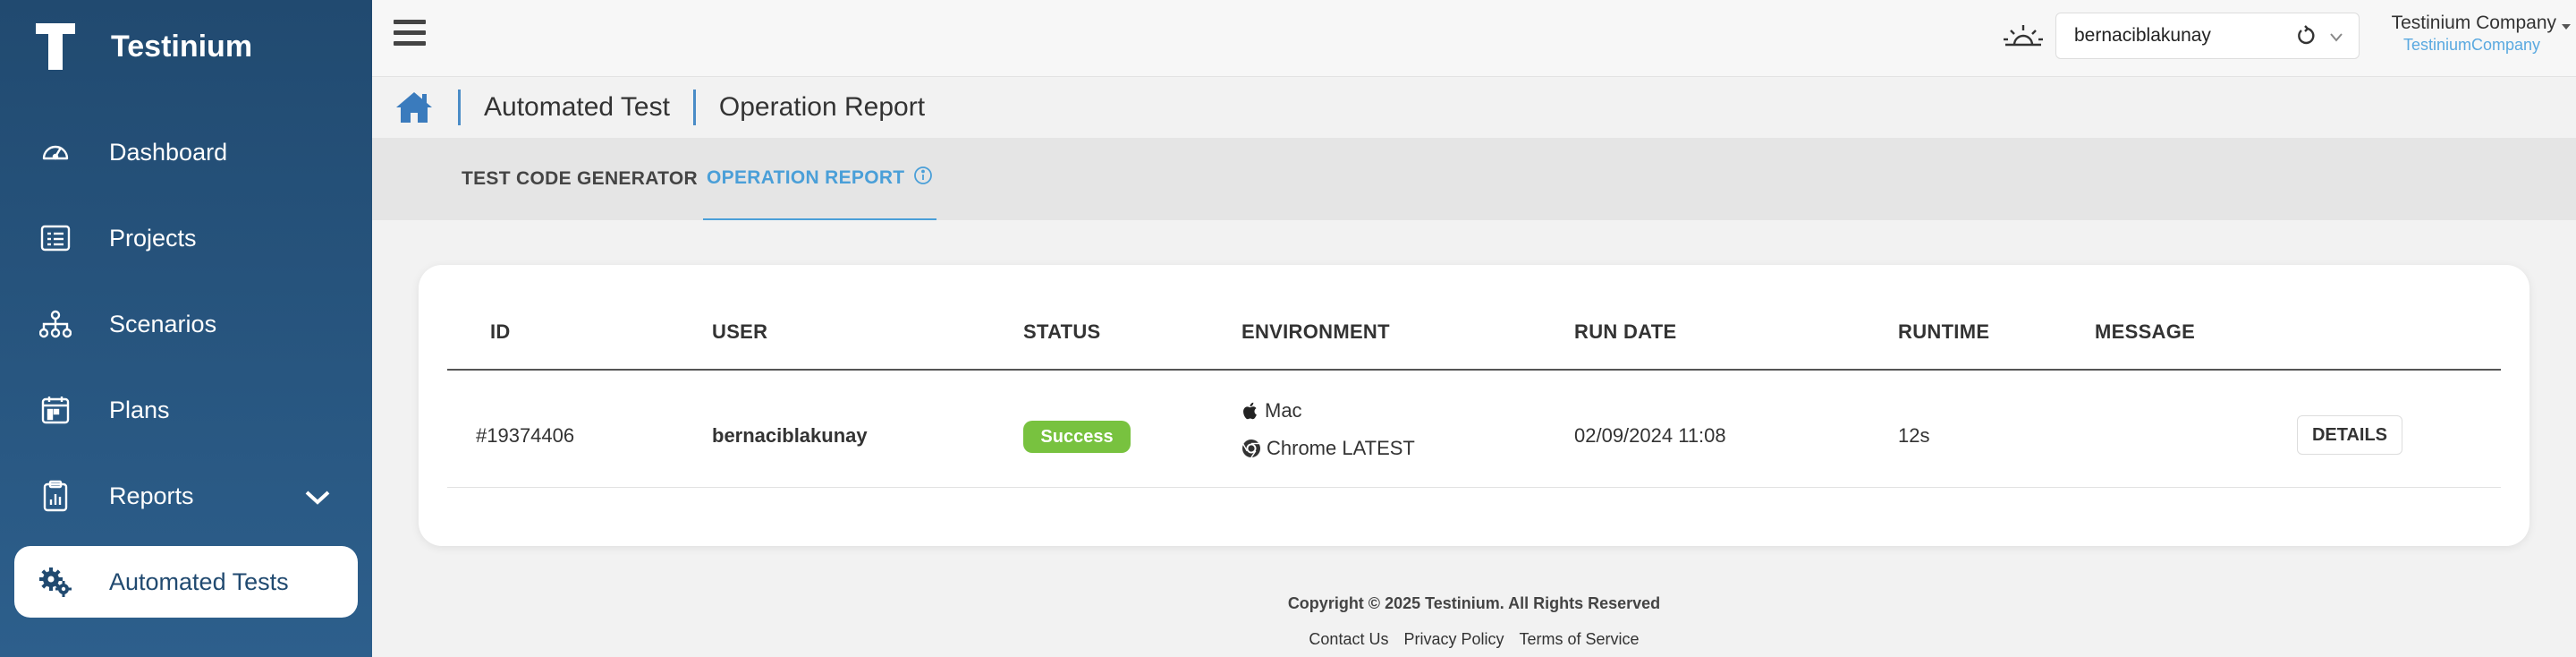 The height and width of the screenshot is (657, 2576). Describe the element at coordinates (163, 323) in the screenshot. I see `sidebar-item-label: Scenarios` at that location.